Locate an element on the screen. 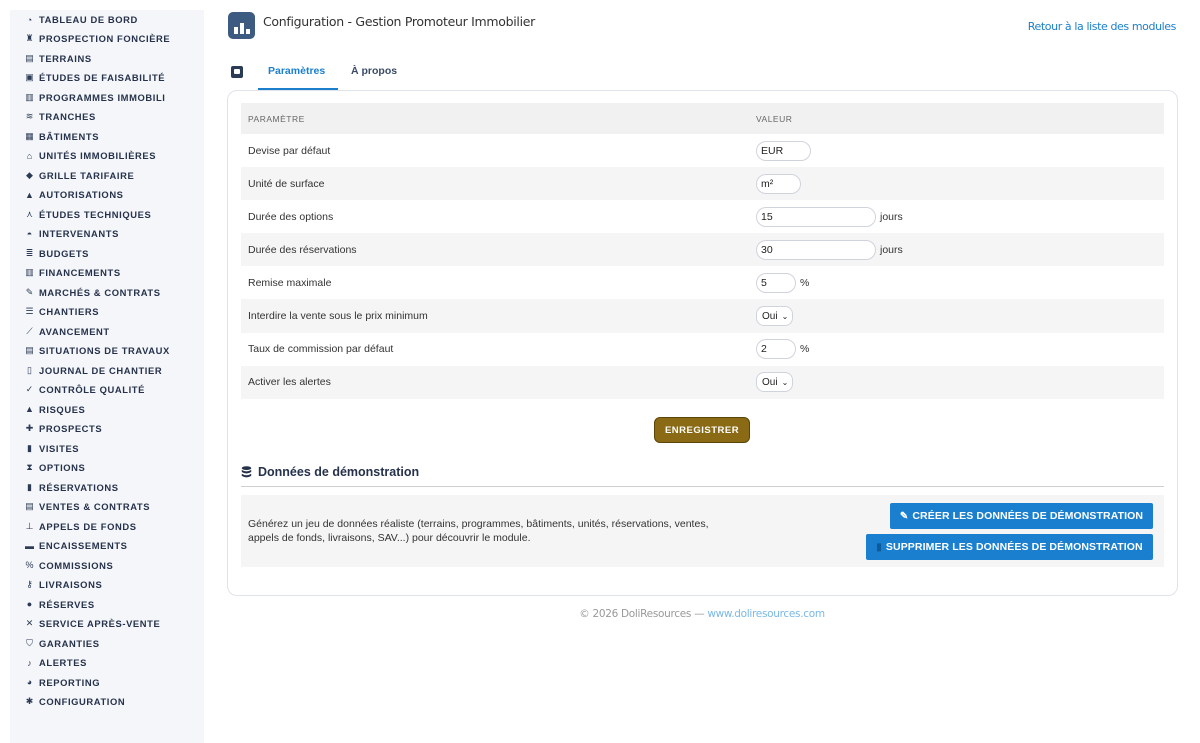 The width and height of the screenshot is (1200, 743). chevron-down-icon: ⌄ is located at coordinates (785, 382).